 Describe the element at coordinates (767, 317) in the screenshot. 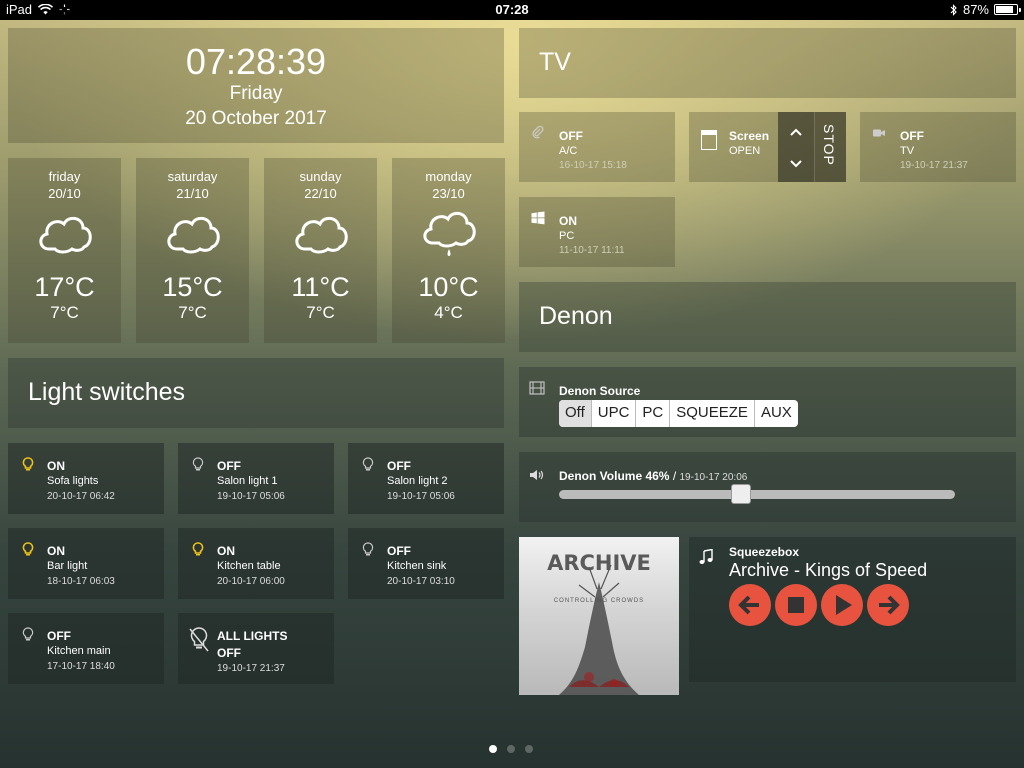

I see `denon-header: Denon` at that location.